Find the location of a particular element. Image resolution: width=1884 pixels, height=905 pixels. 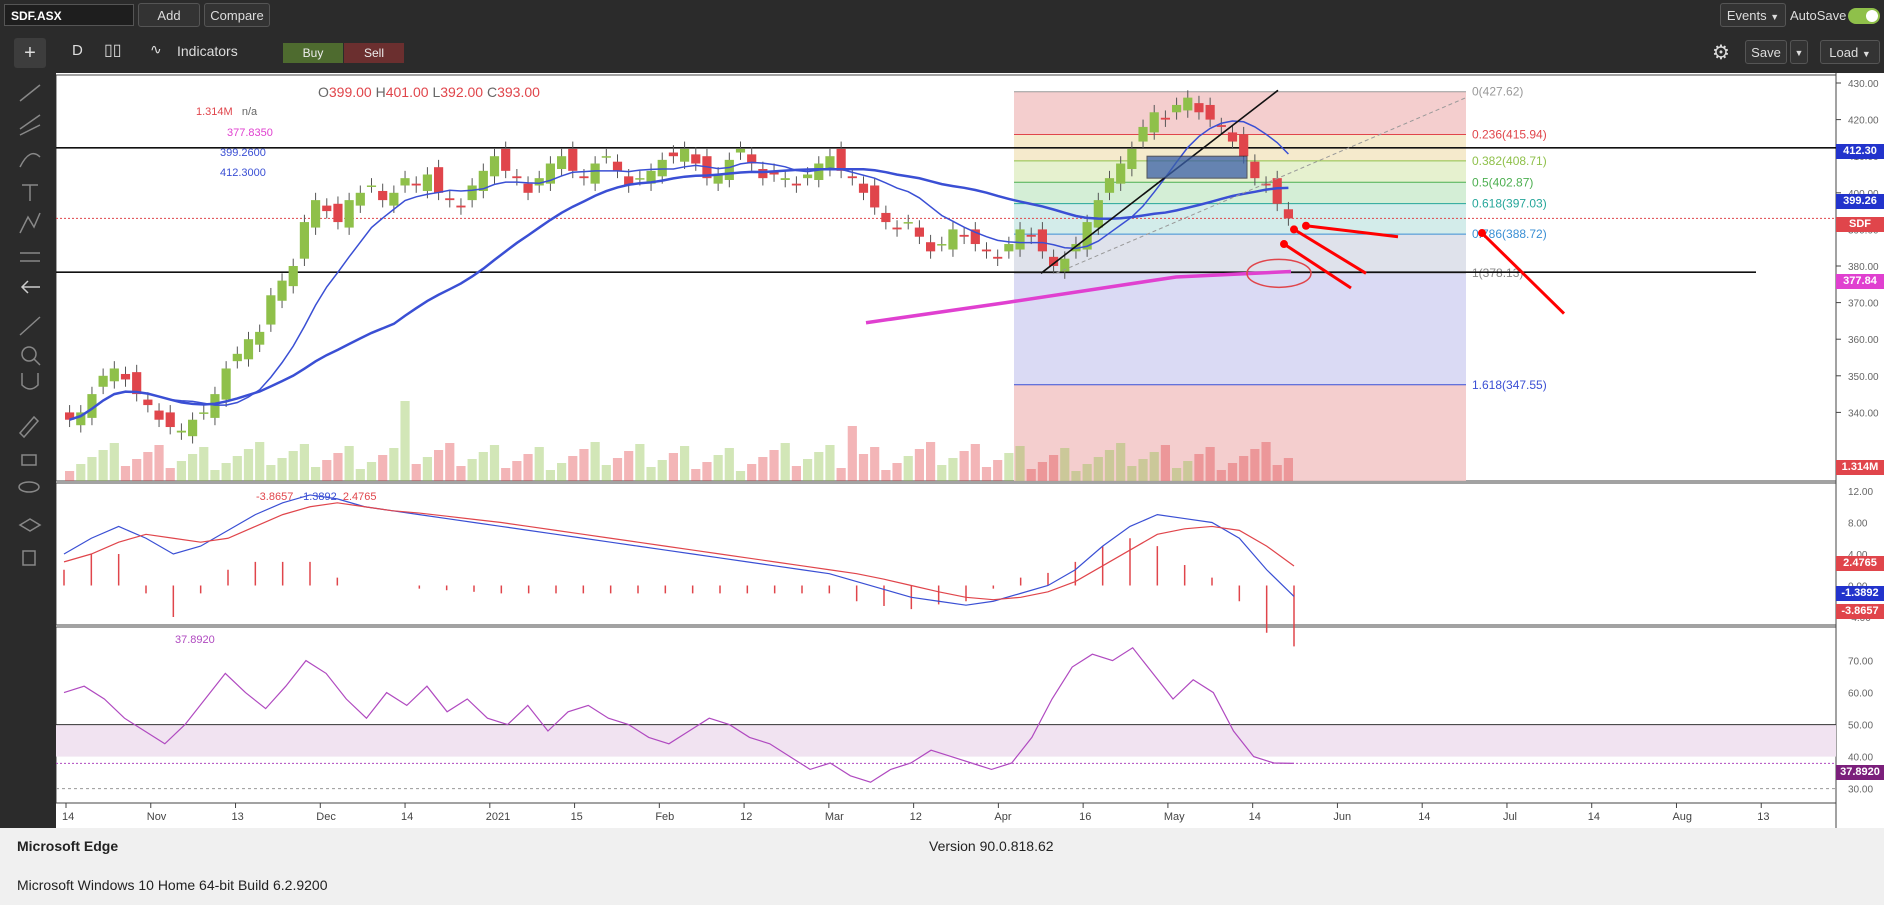

symbol-input: SDF.ASX is located at coordinates (69, 15).